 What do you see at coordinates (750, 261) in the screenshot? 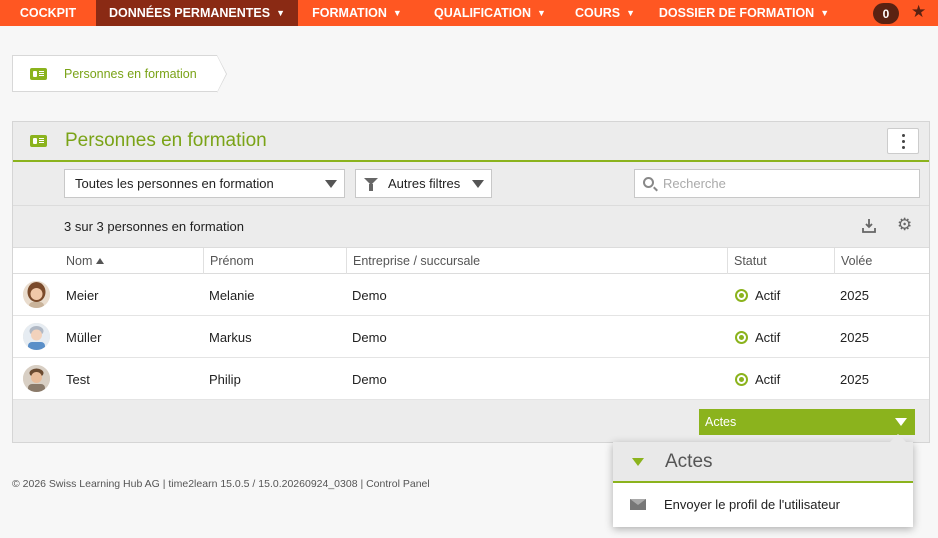
I see `column-header-label: Statut` at bounding box center [750, 261].